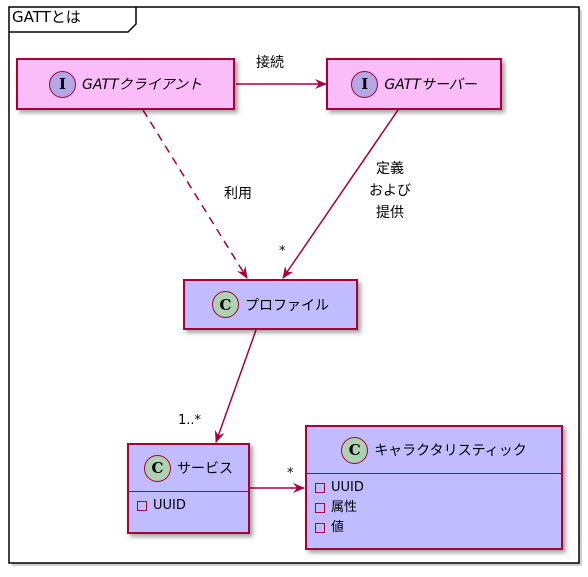 Image resolution: width=588 pixels, height=577 pixels. I want to click on edge-label-define: 定義 および 提供, so click(390, 191).